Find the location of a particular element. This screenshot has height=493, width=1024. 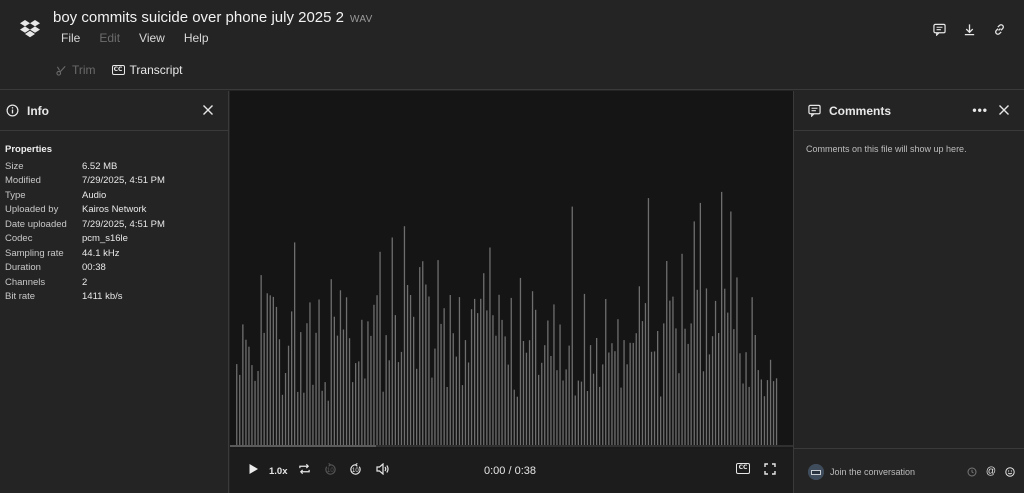

volume-button is located at coordinates (383, 469).